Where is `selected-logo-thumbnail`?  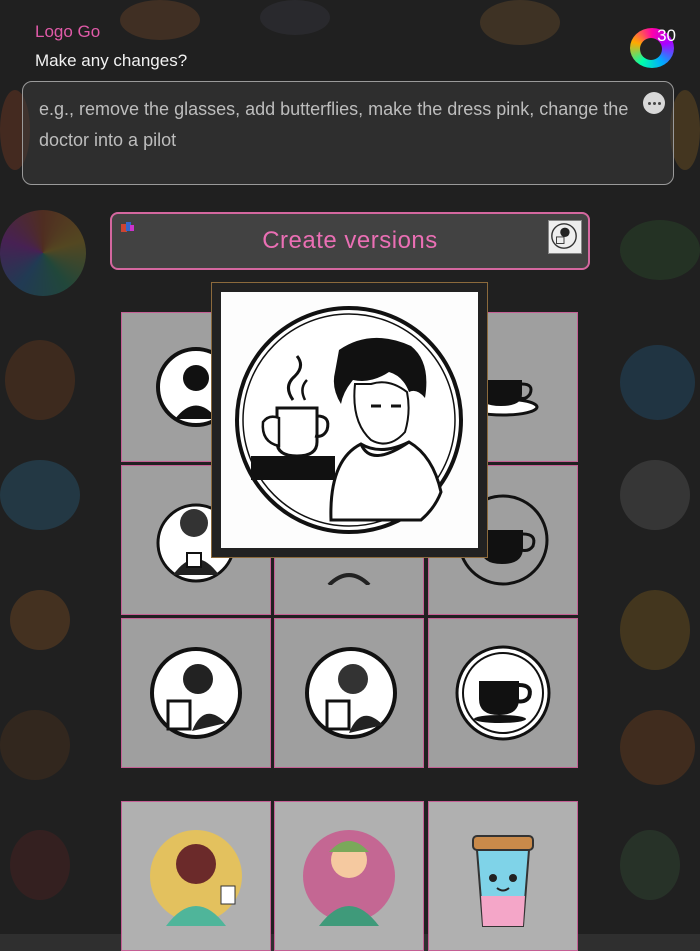 selected-logo-thumbnail is located at coordinates (565, 237).